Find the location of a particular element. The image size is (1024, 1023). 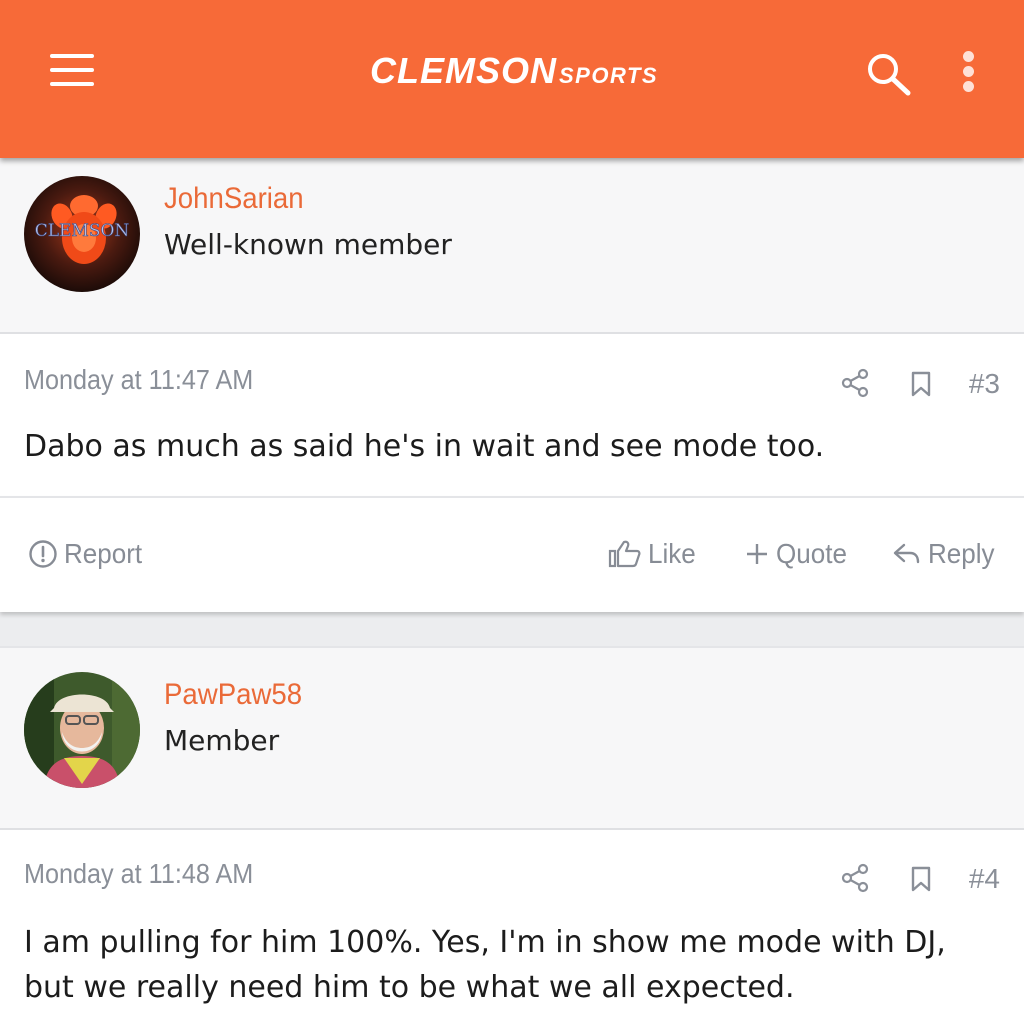

thumbs-up-icon is located at coordinates (624, 554).